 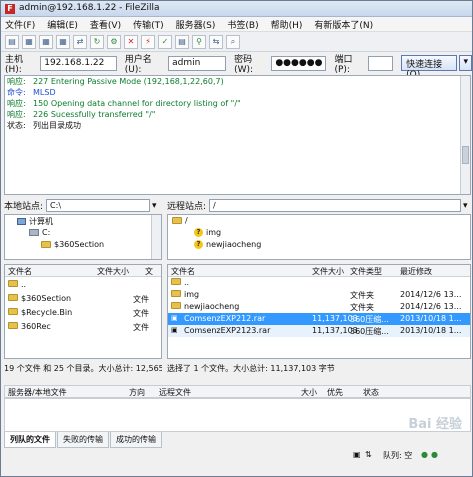 I want to click on toggle-remote-tree-icon: ▦, so click(x=63, y=41).